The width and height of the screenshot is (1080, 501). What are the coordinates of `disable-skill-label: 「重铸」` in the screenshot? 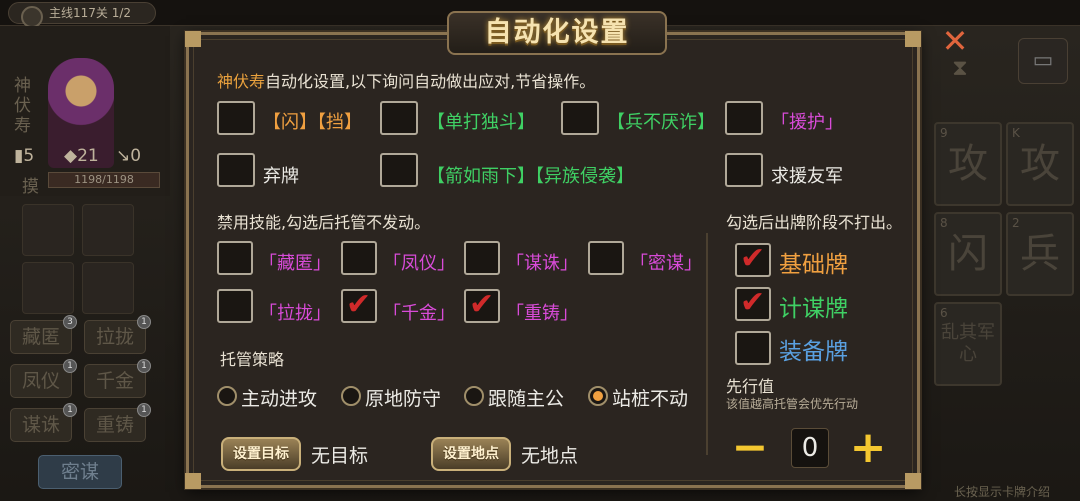 It's located at (542, 313).